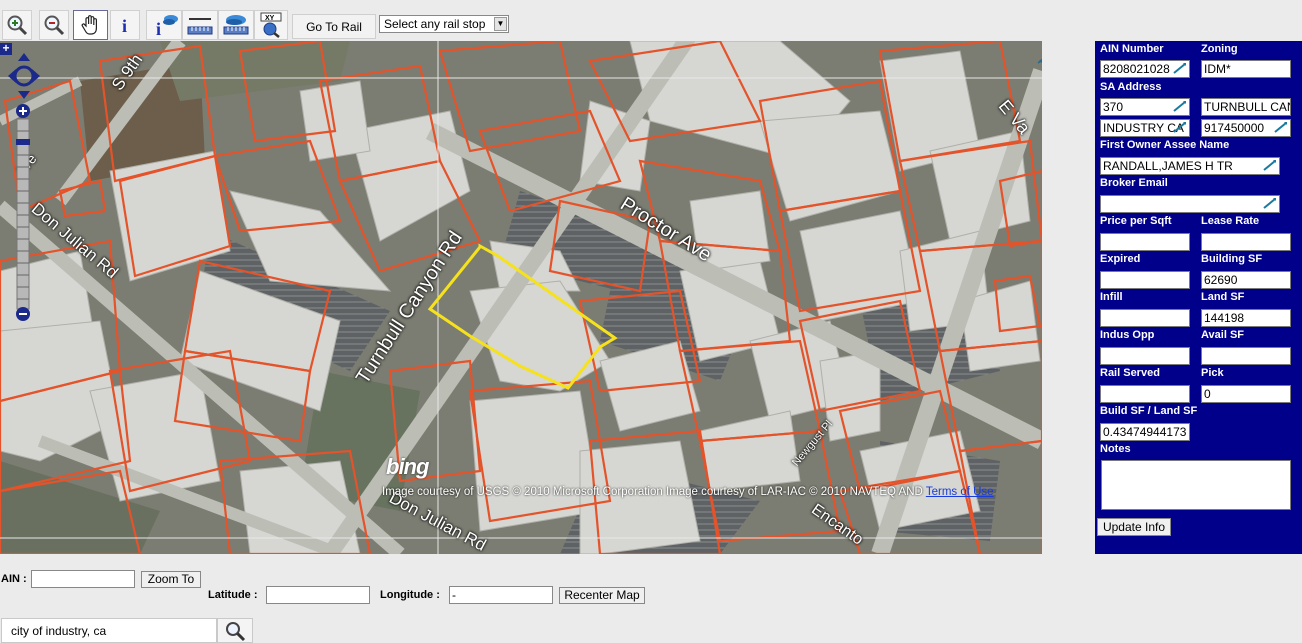 This screenshot has width=1302, height=643. Describe the element at coordinates (270, 18) in the screenshot. I see `svg-text: XY` at that location.